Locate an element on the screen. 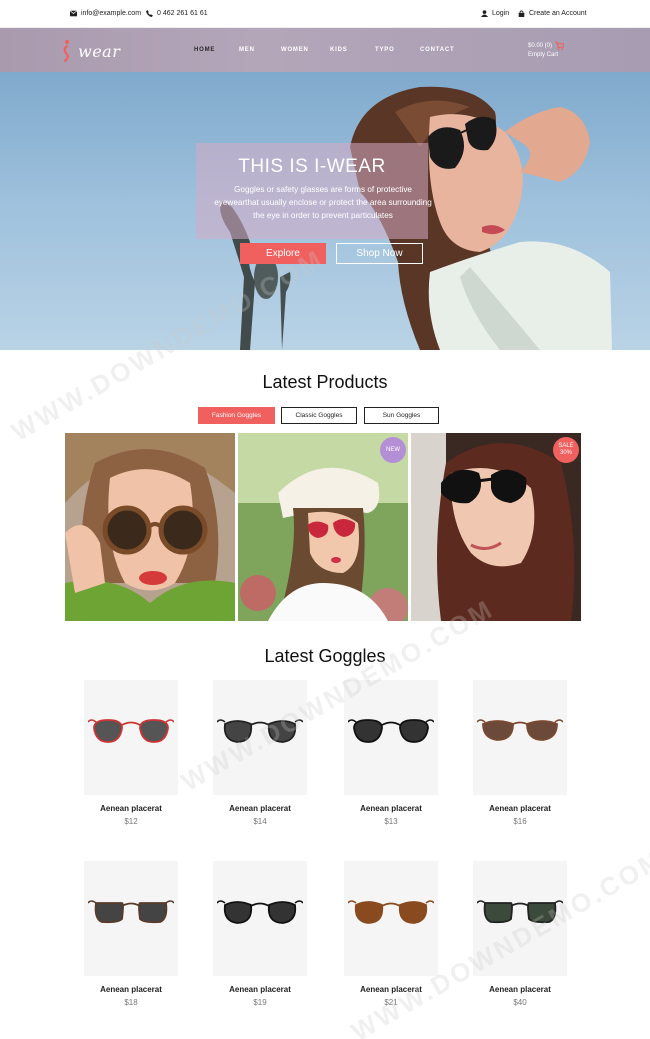 This screenshot has width=650, height=1039. product-card: Aenean placerat $14 is located at coordinates (260, 753).